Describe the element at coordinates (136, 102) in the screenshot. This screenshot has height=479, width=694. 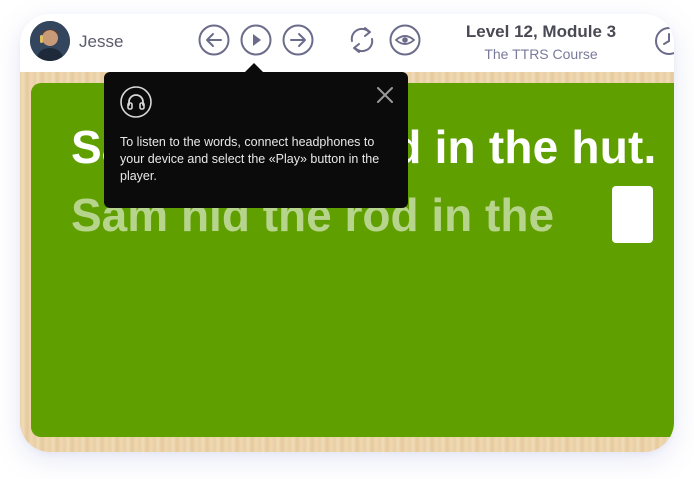
I see `headphones-icon` at that location.